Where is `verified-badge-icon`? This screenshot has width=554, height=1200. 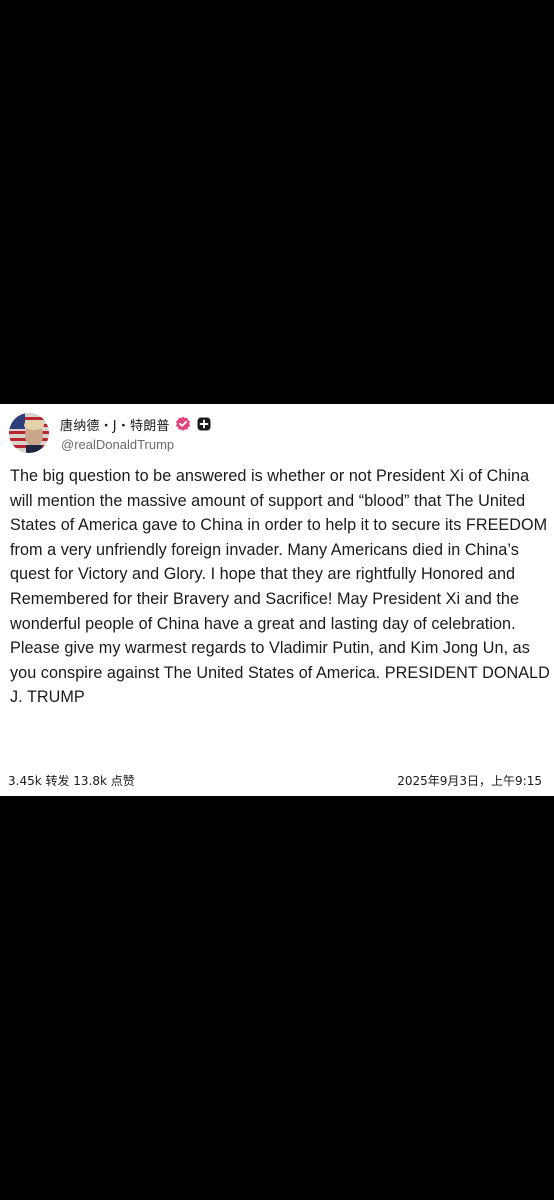 verified-badge-icon is located at coordinates (183, 424).